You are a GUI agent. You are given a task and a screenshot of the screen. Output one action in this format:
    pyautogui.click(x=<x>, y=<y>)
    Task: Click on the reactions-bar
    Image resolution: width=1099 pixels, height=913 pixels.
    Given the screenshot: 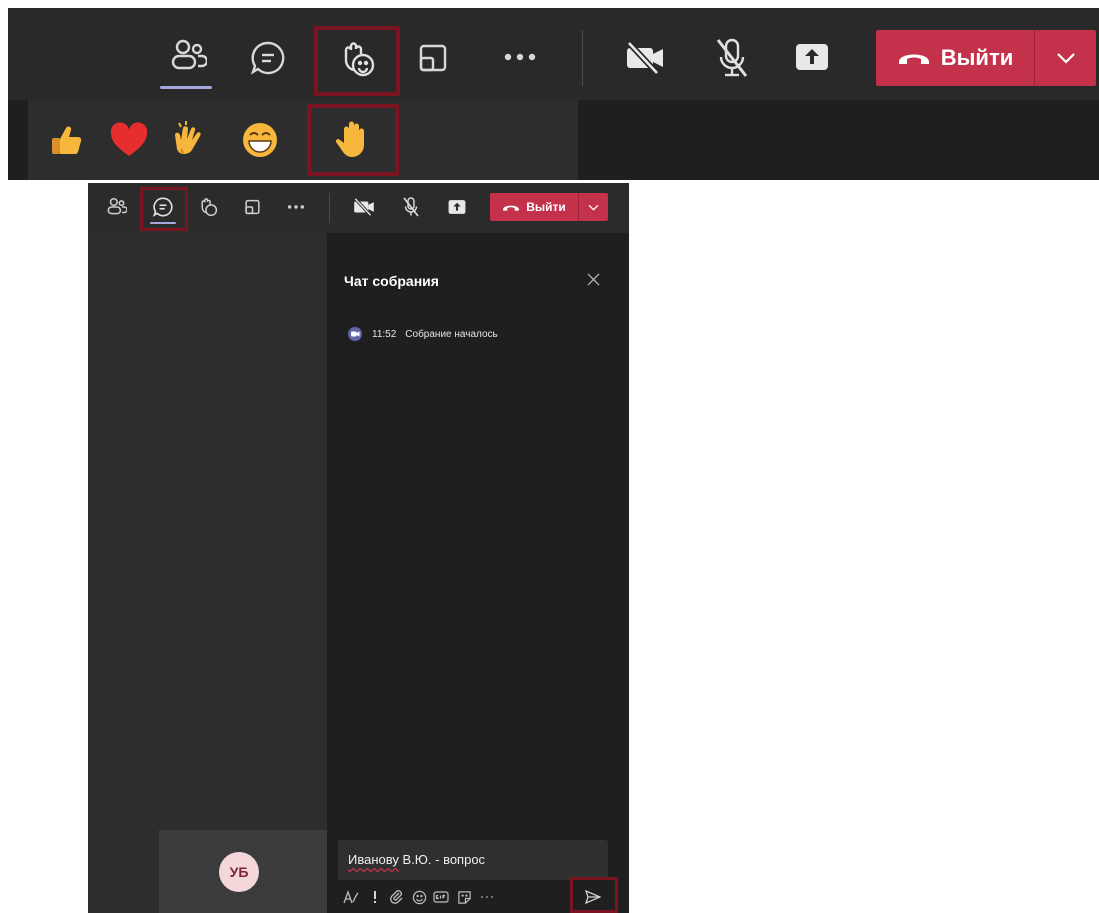 What is the action you would take?
    pyautogui.click(x=553, y=140)
    